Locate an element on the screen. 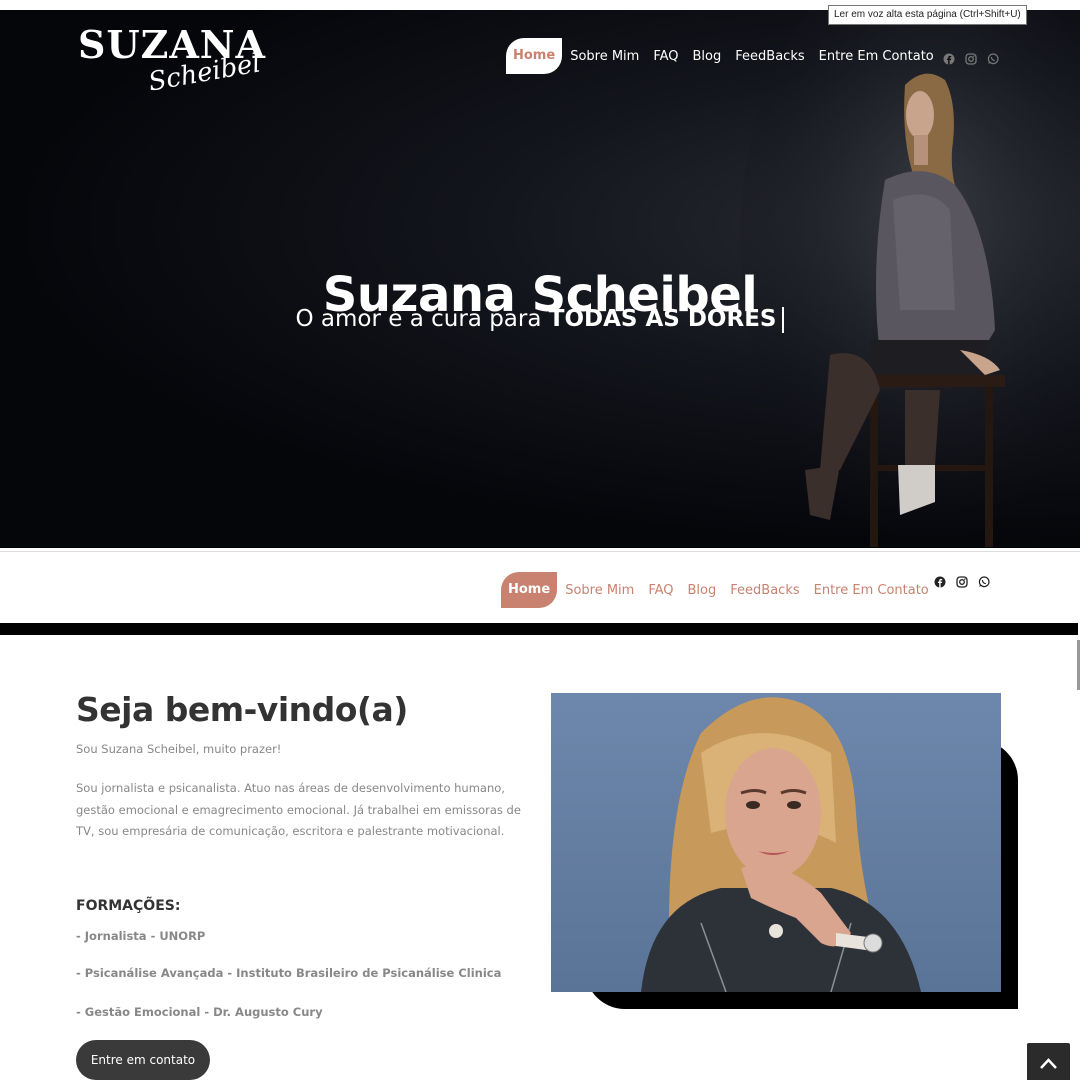 This screenshot has width=1080, height=1084. welcome-title: Seja bem-vindo(a) is located at coordinates (242, 709).